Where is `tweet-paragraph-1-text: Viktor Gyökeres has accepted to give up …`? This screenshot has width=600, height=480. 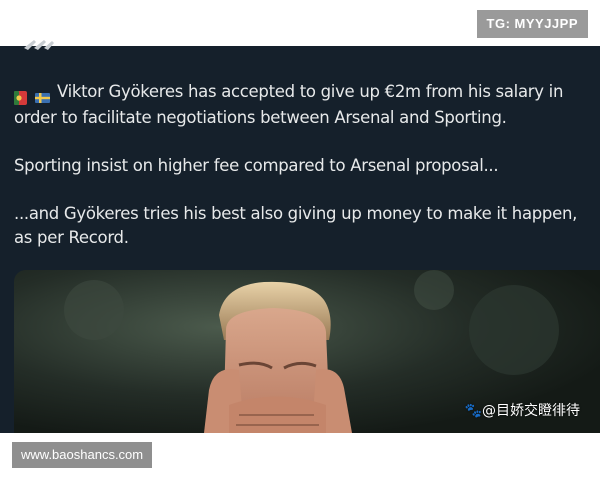 tweet-paragraph-1-text: Viktor Gyökeres has accepted to give up … is located at coordinates (289, 104).